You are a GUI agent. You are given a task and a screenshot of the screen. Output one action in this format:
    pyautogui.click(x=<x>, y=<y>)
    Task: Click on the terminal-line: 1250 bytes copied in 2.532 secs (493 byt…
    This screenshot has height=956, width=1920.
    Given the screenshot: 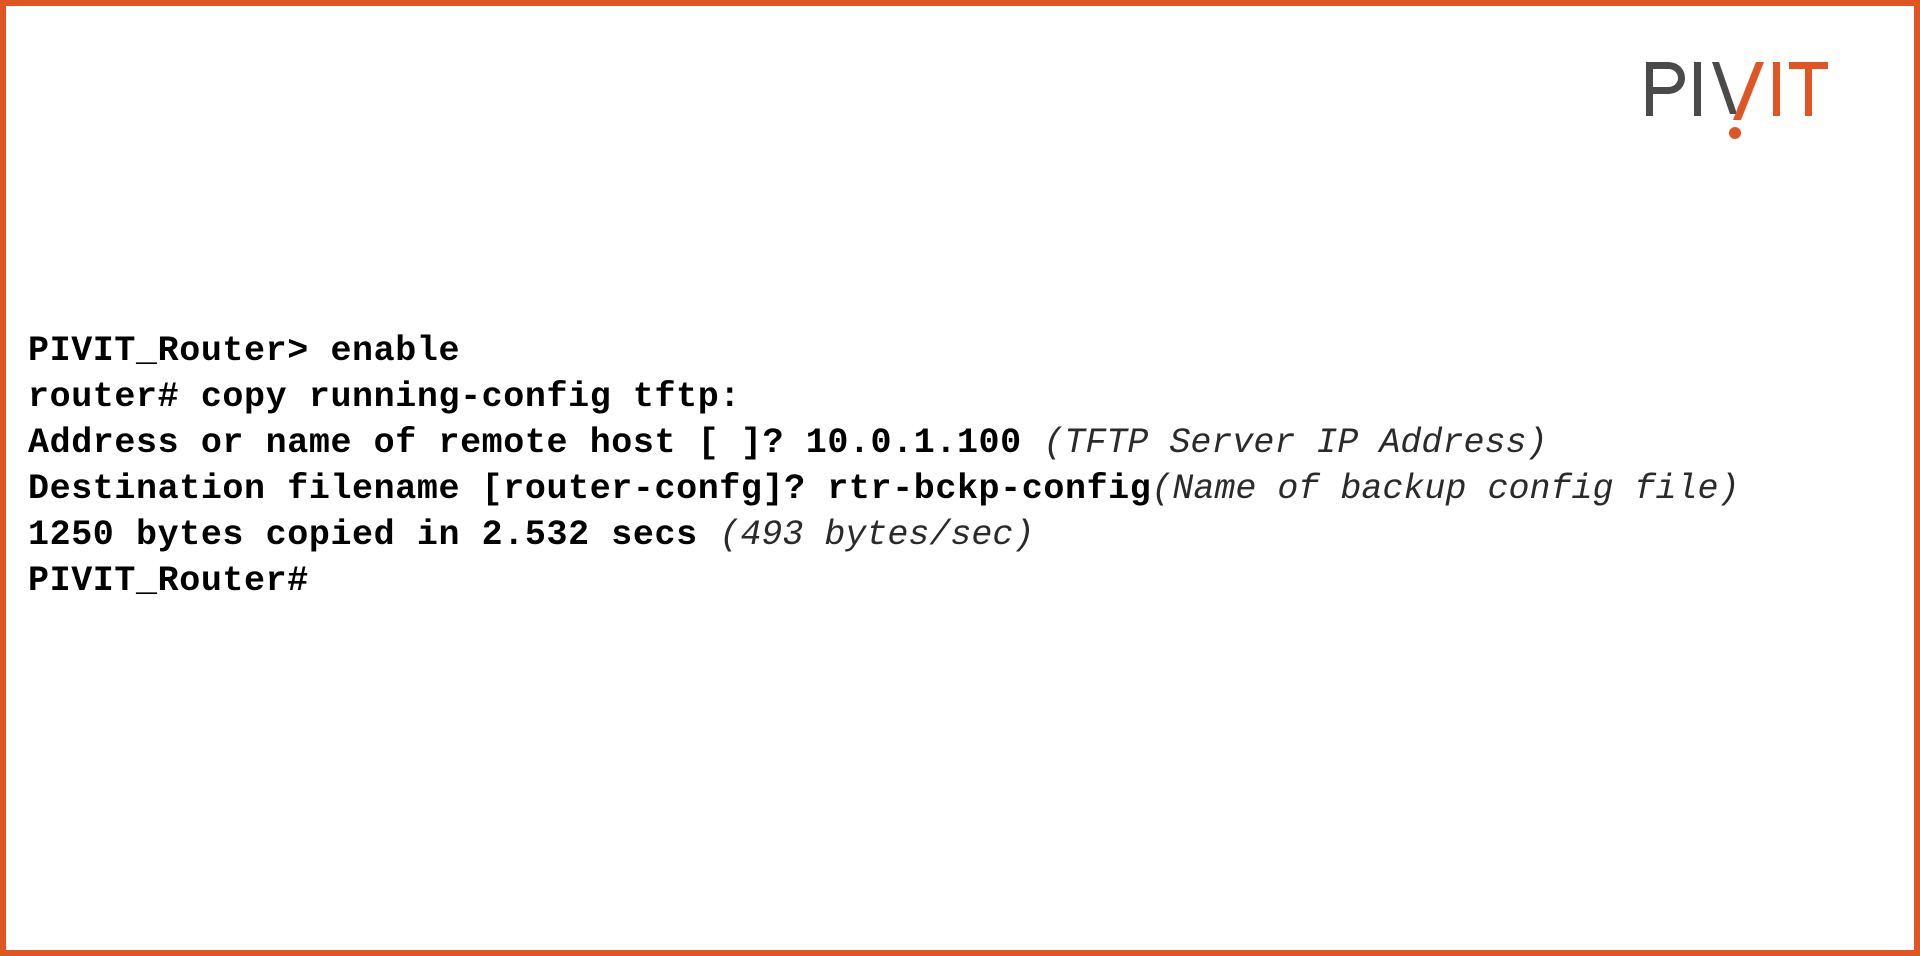 What is the action you would take?
    pyautogui.click(x=963, y=535)
    